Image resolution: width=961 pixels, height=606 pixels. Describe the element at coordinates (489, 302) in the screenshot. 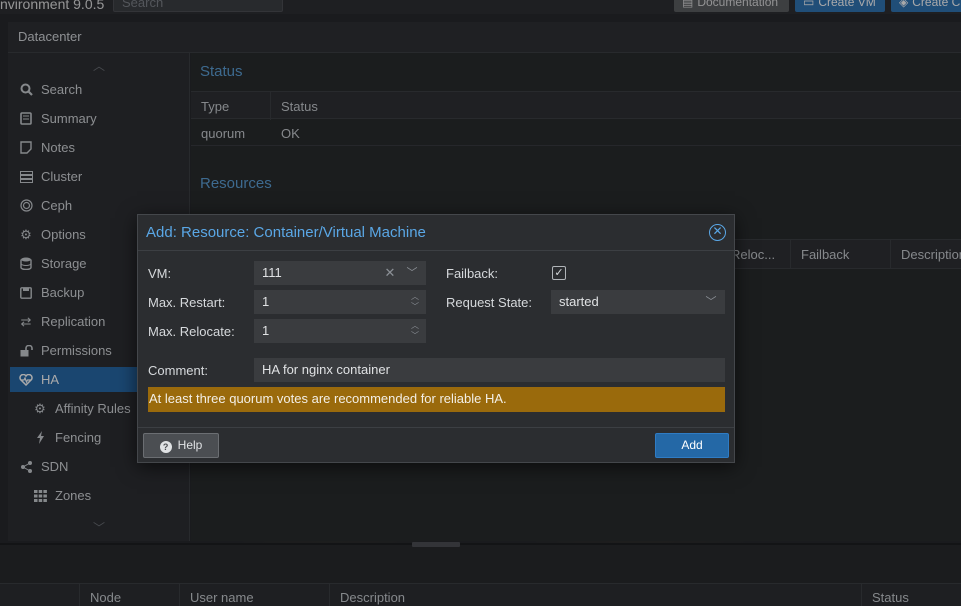

I see `request-state-label: Request State:` at that location.